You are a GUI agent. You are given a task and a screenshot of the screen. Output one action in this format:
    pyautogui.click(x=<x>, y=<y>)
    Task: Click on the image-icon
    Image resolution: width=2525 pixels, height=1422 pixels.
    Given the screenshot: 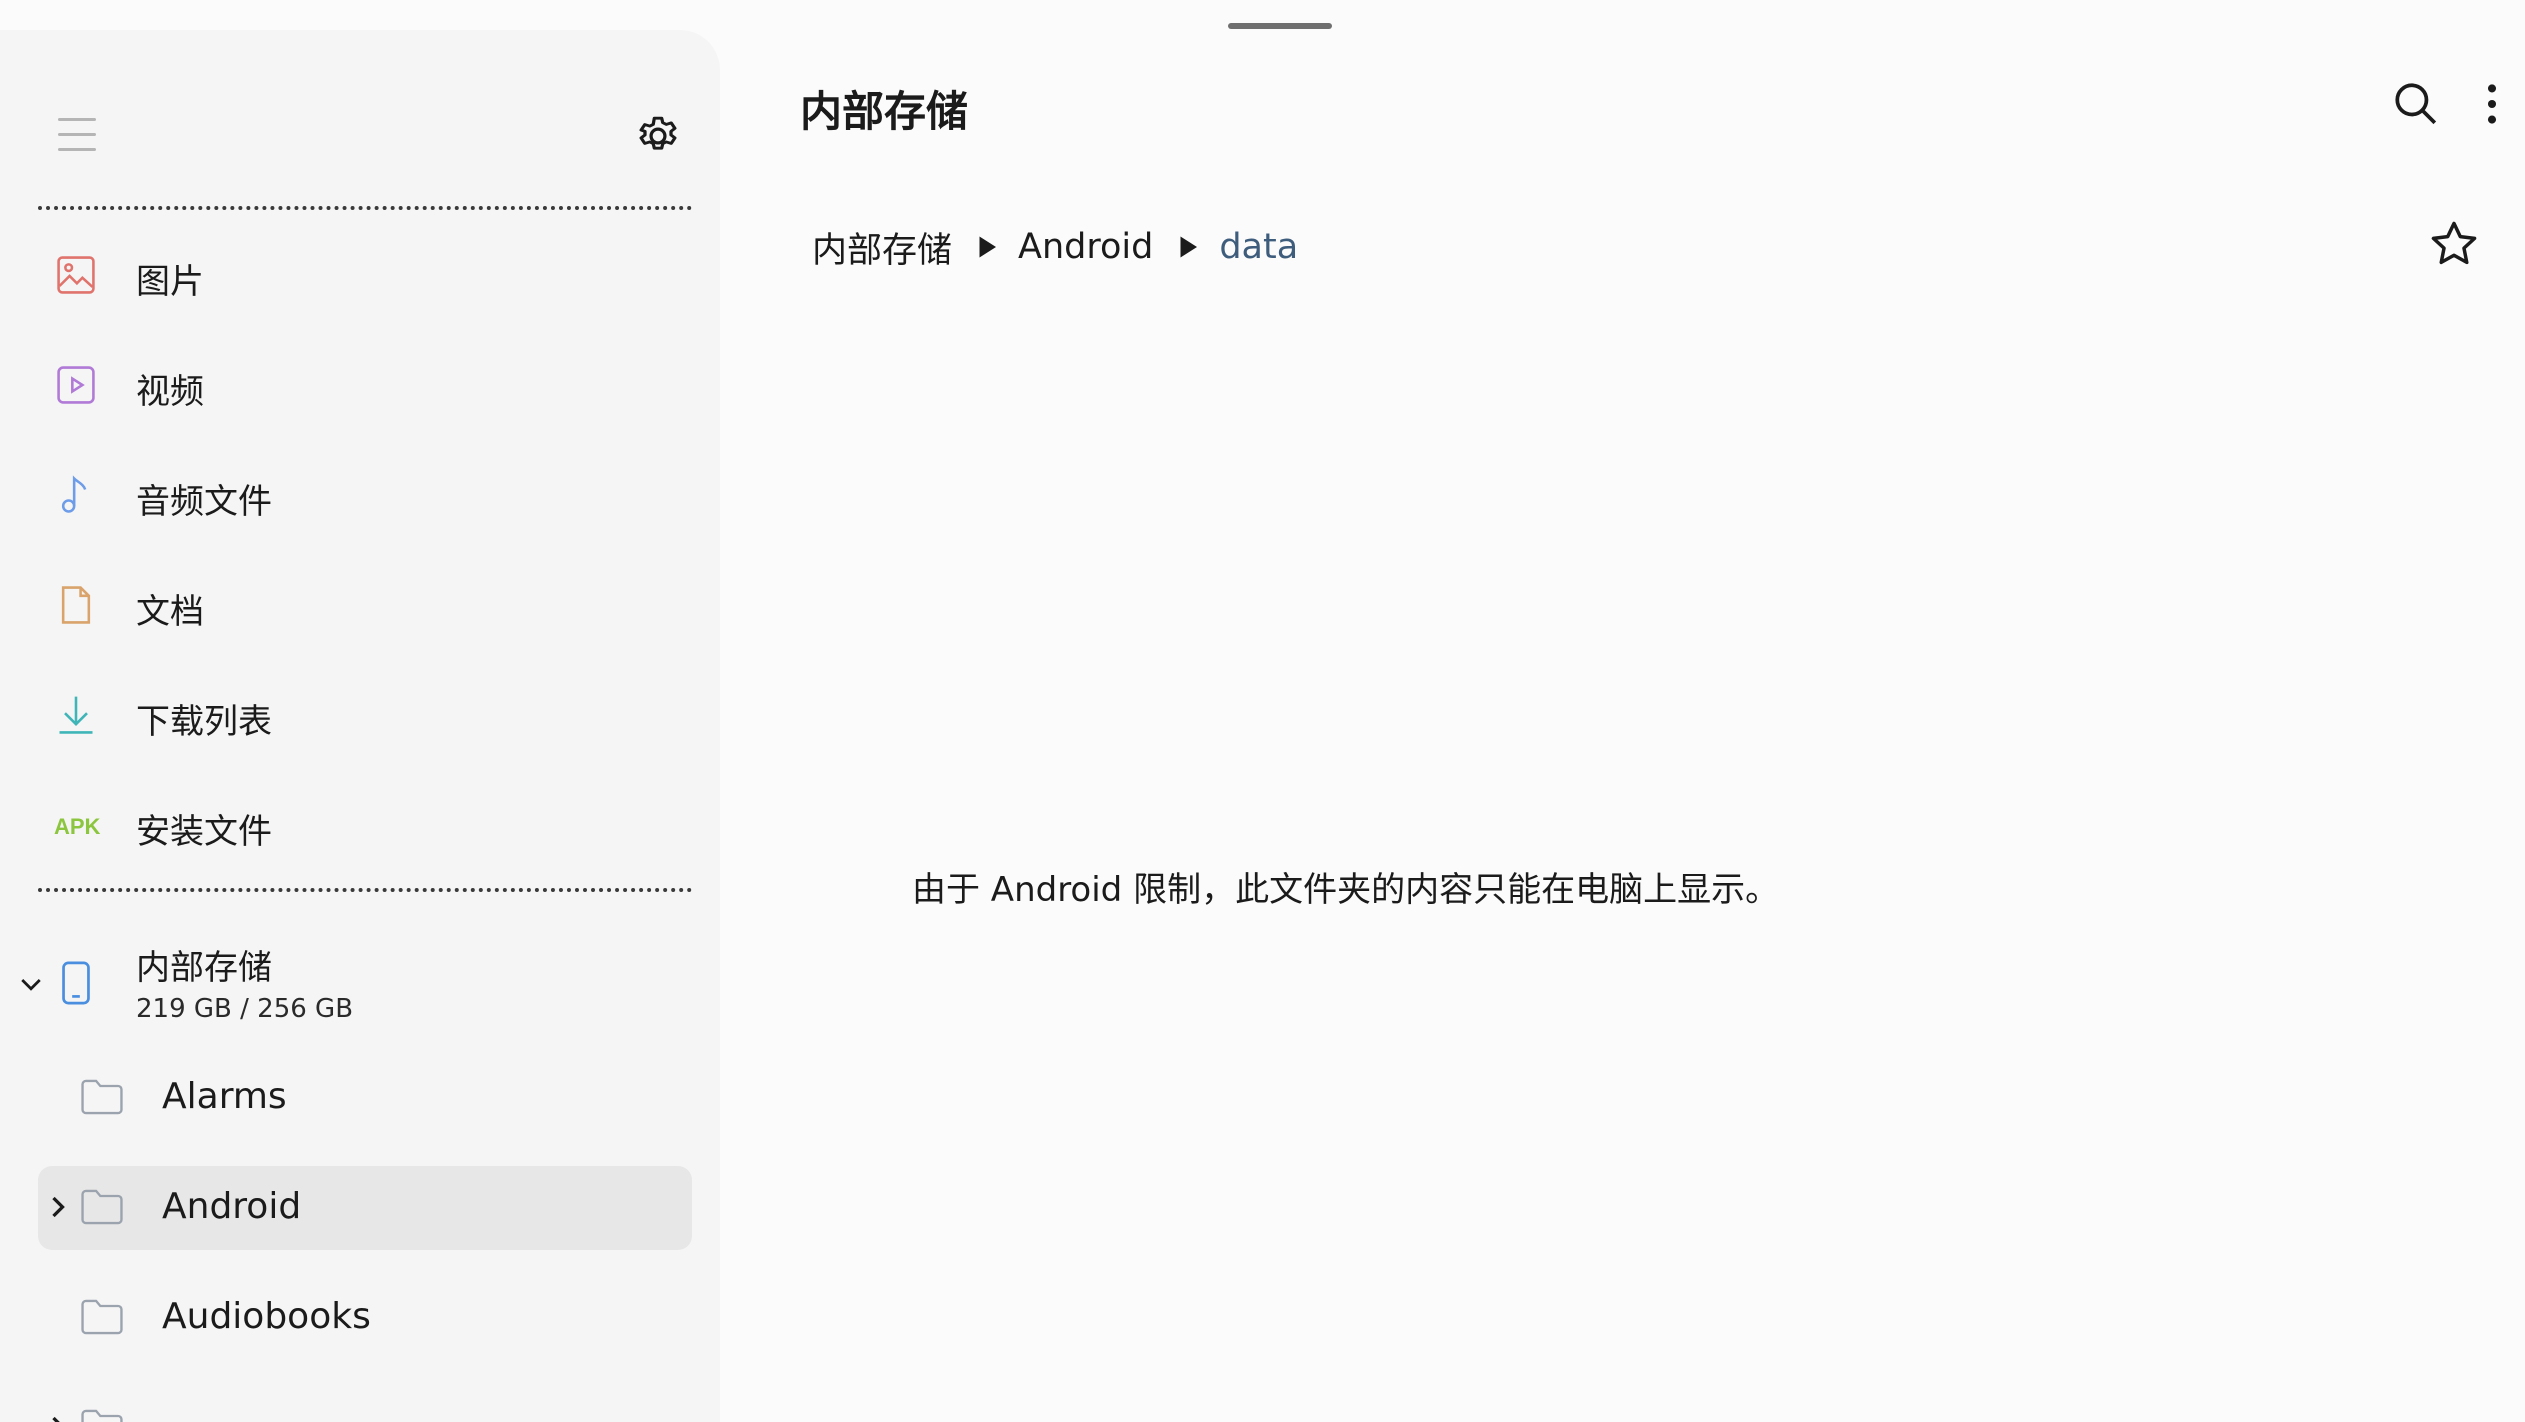 What is the action you would take?
    pyautogui.click(x=76, y=275)
    